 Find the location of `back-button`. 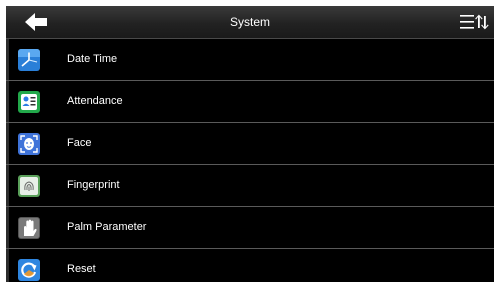

back-button is located at coordinates (36, 22).